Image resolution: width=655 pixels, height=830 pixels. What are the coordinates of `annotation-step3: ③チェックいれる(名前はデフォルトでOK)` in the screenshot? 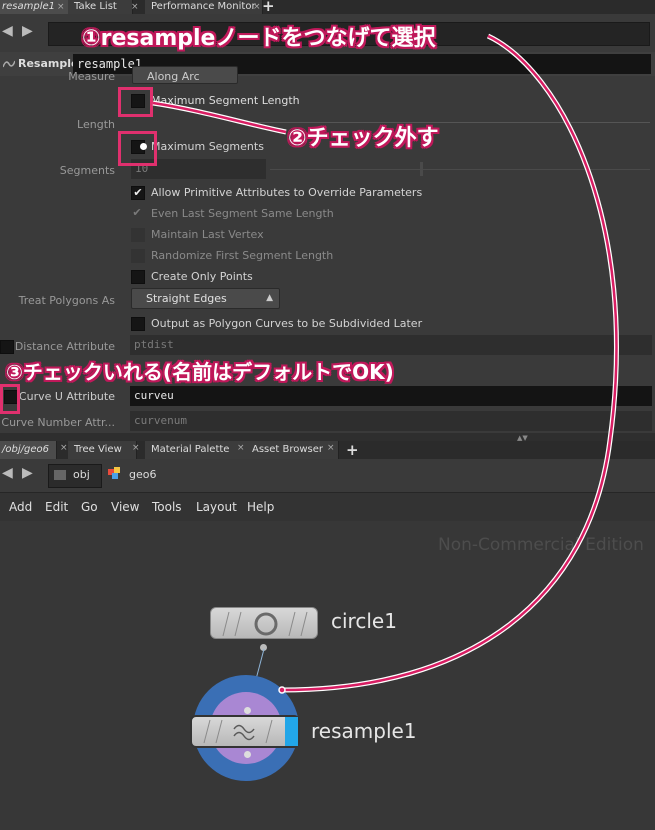 It's located at (200, 372).